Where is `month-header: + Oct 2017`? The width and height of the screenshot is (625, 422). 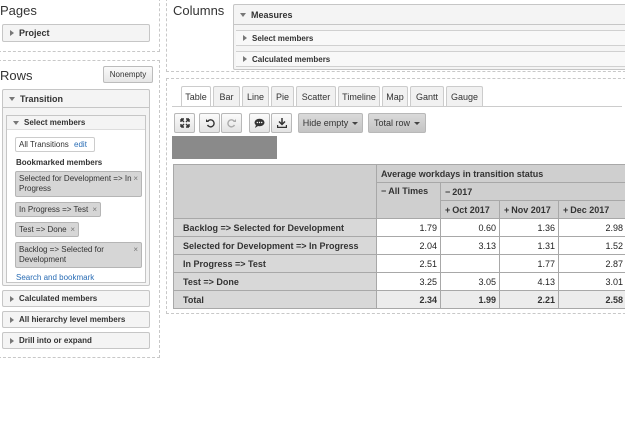 month-header: + Oct 2017 is located at coordinates (470, 209).